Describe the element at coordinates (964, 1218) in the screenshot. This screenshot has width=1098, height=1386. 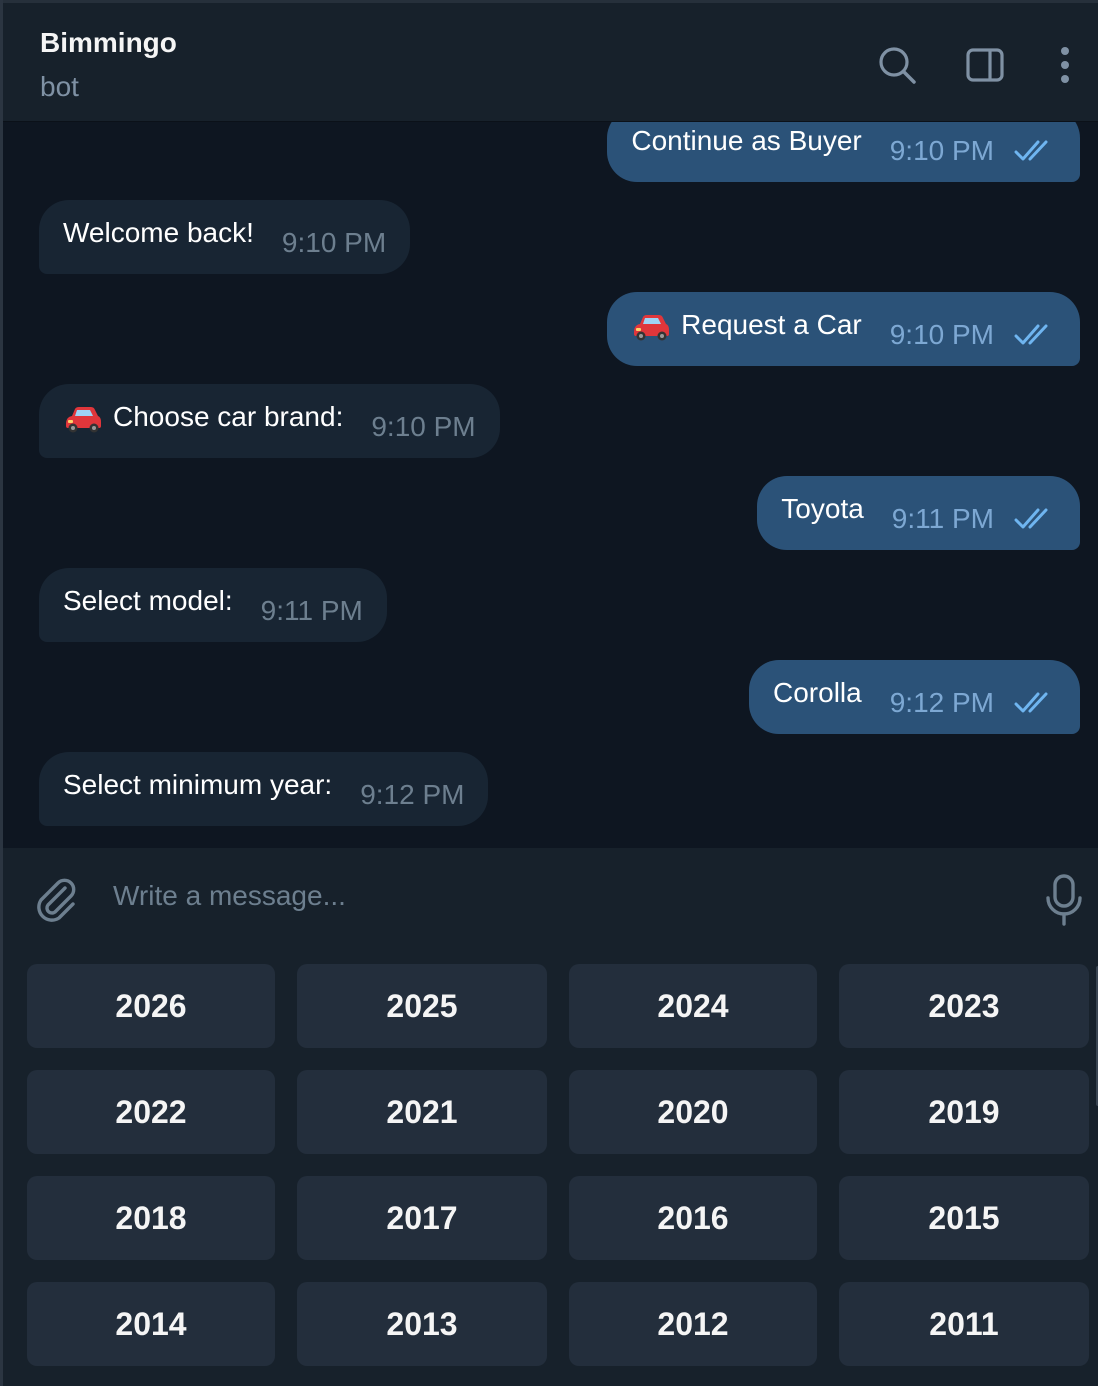
I see `year-button-2015: 2015` at that location.